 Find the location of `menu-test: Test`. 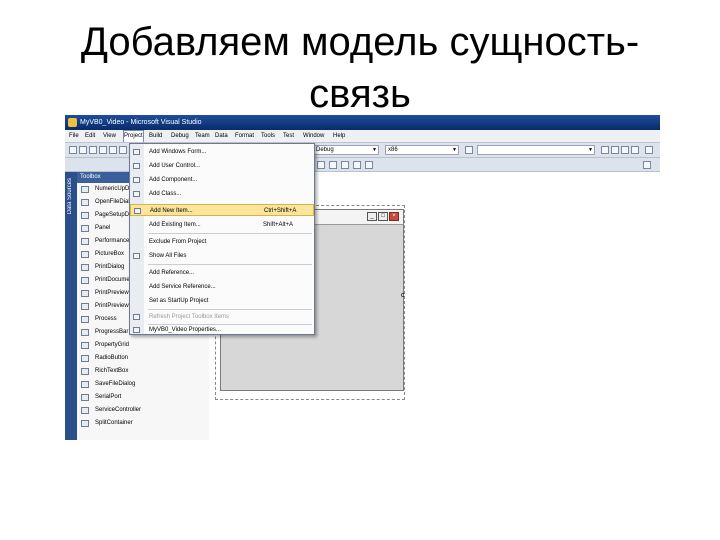

menu-test: Test is located at coordinates (288, 136).